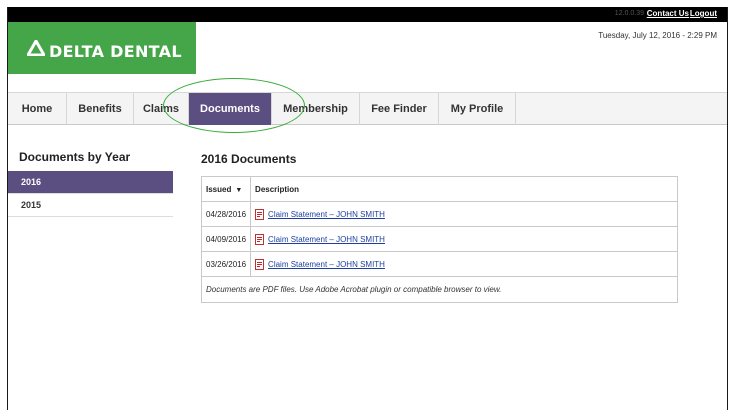  I want to click on delta-dental-logo: DELTA DENTAL, so click(102, 48).